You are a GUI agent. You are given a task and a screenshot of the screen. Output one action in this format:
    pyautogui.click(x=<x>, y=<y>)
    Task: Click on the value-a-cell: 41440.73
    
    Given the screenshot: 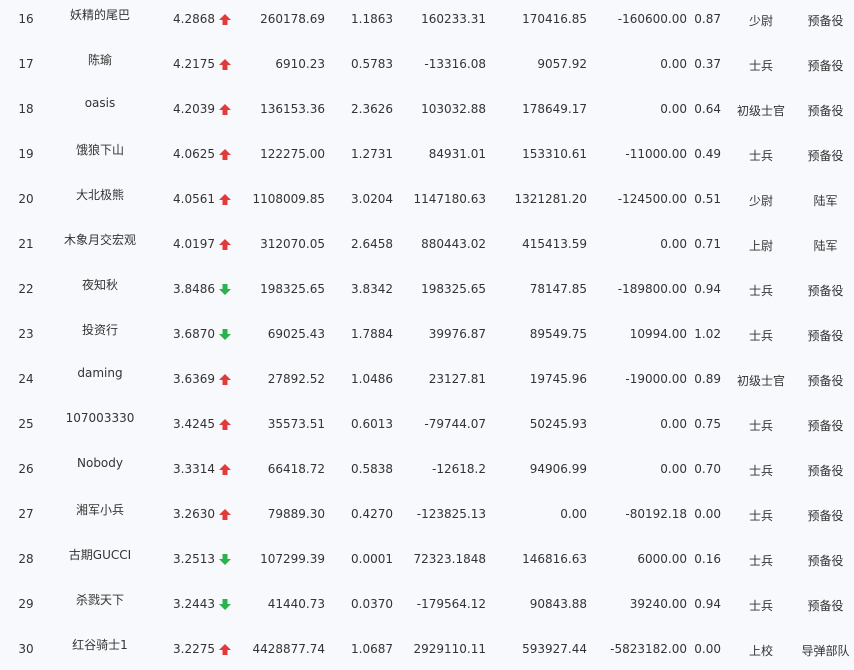 What is the action you would take?
    pyautogui.click(x=296, y=604)
    